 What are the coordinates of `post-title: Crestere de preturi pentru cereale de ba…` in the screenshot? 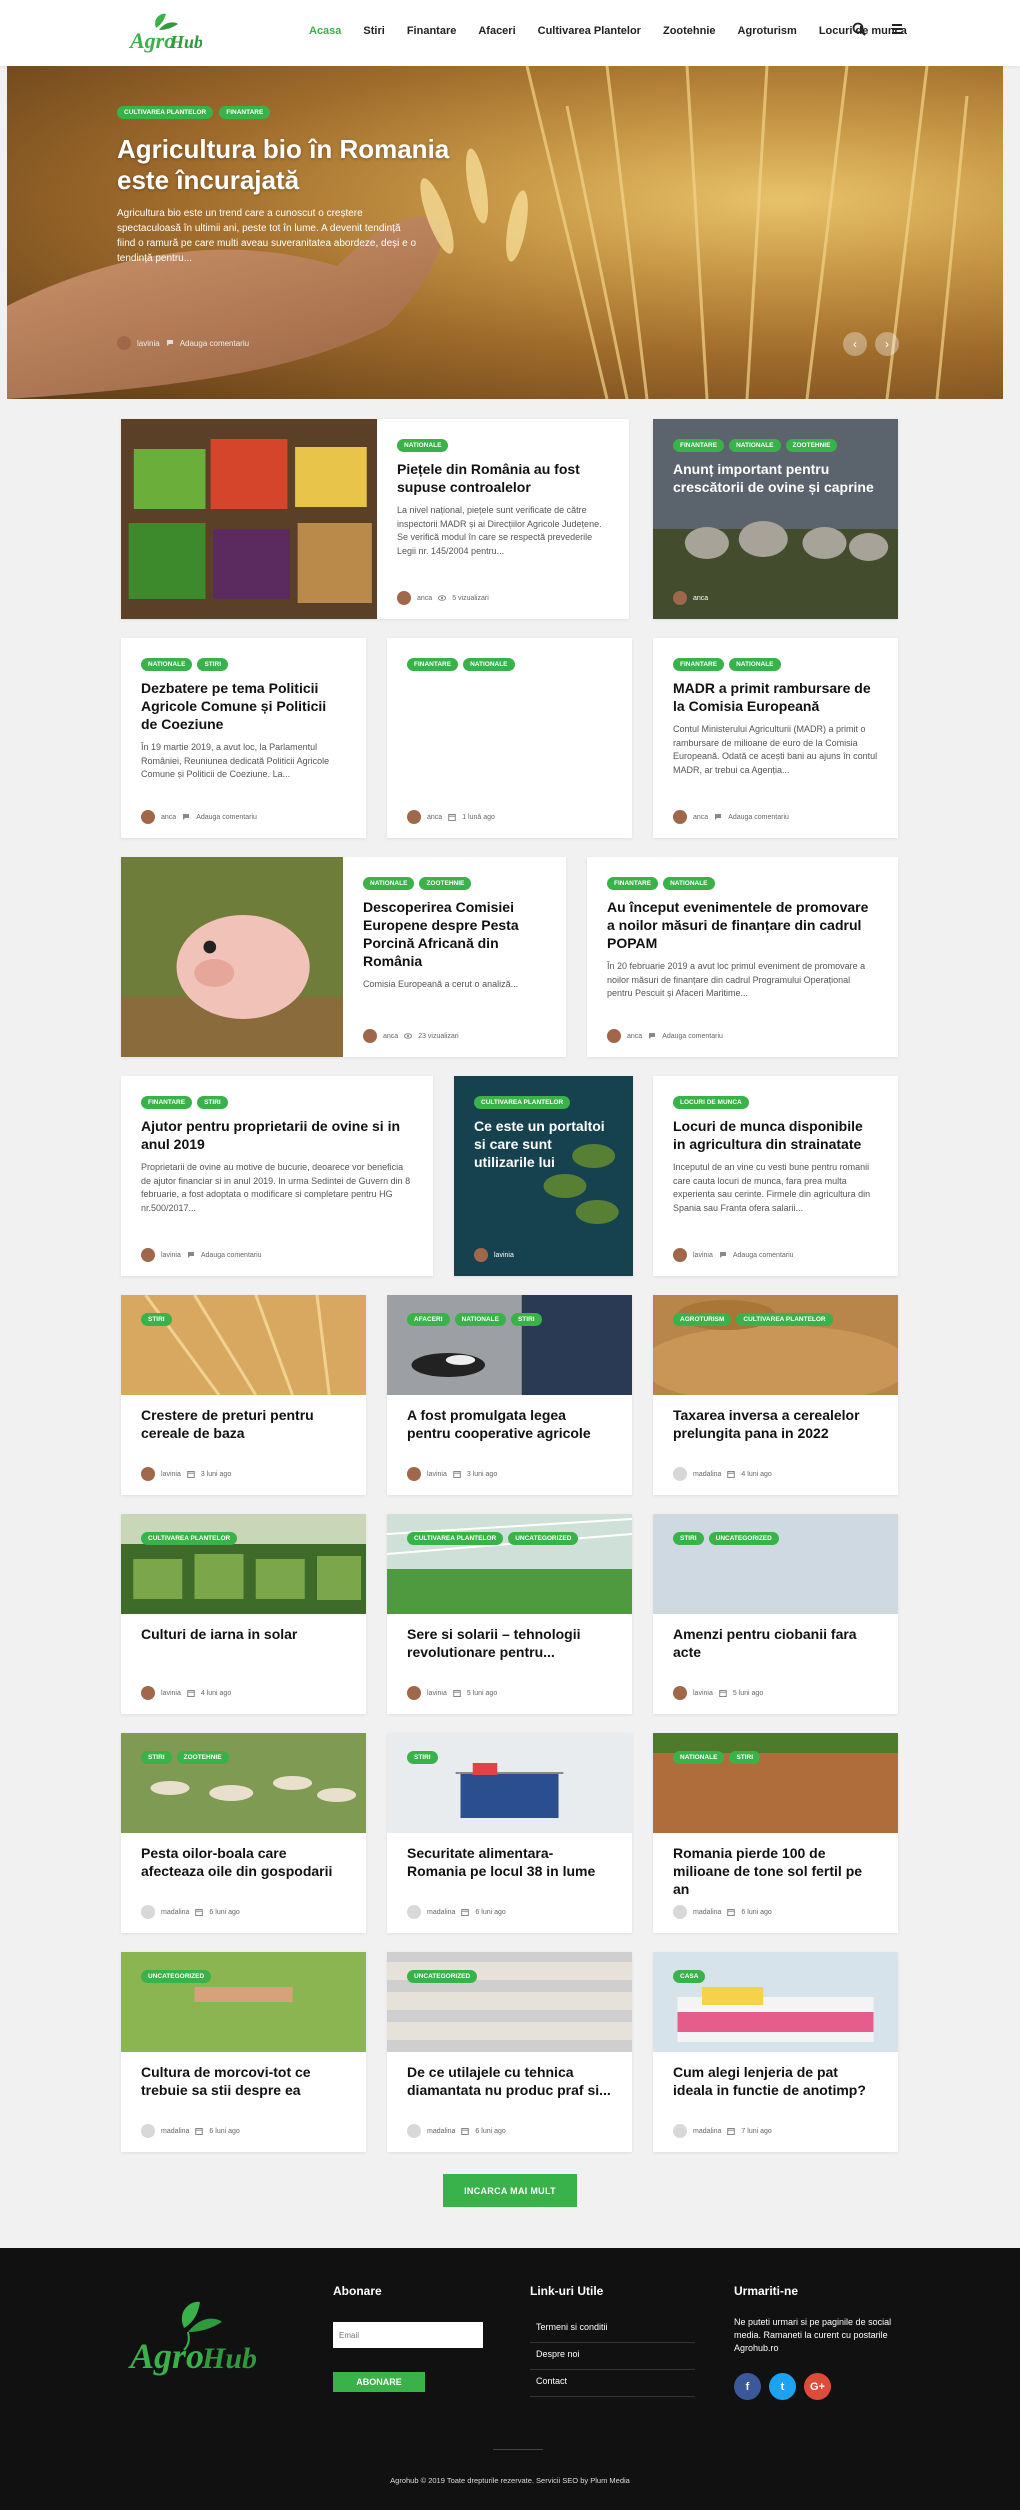 It's located at (243, 1424).